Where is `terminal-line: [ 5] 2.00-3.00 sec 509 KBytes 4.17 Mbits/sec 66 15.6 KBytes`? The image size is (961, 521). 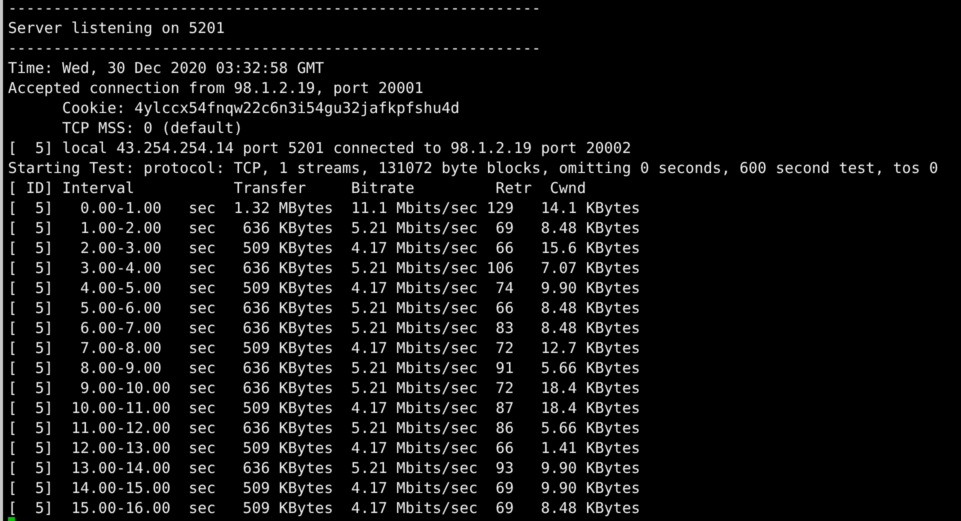
terminal-line: [ 5] 2.00-3.00 sec 509 KBytes 4.17 Mbits/sec 66 15.6 KBytes is located at coordinates (324, 248).